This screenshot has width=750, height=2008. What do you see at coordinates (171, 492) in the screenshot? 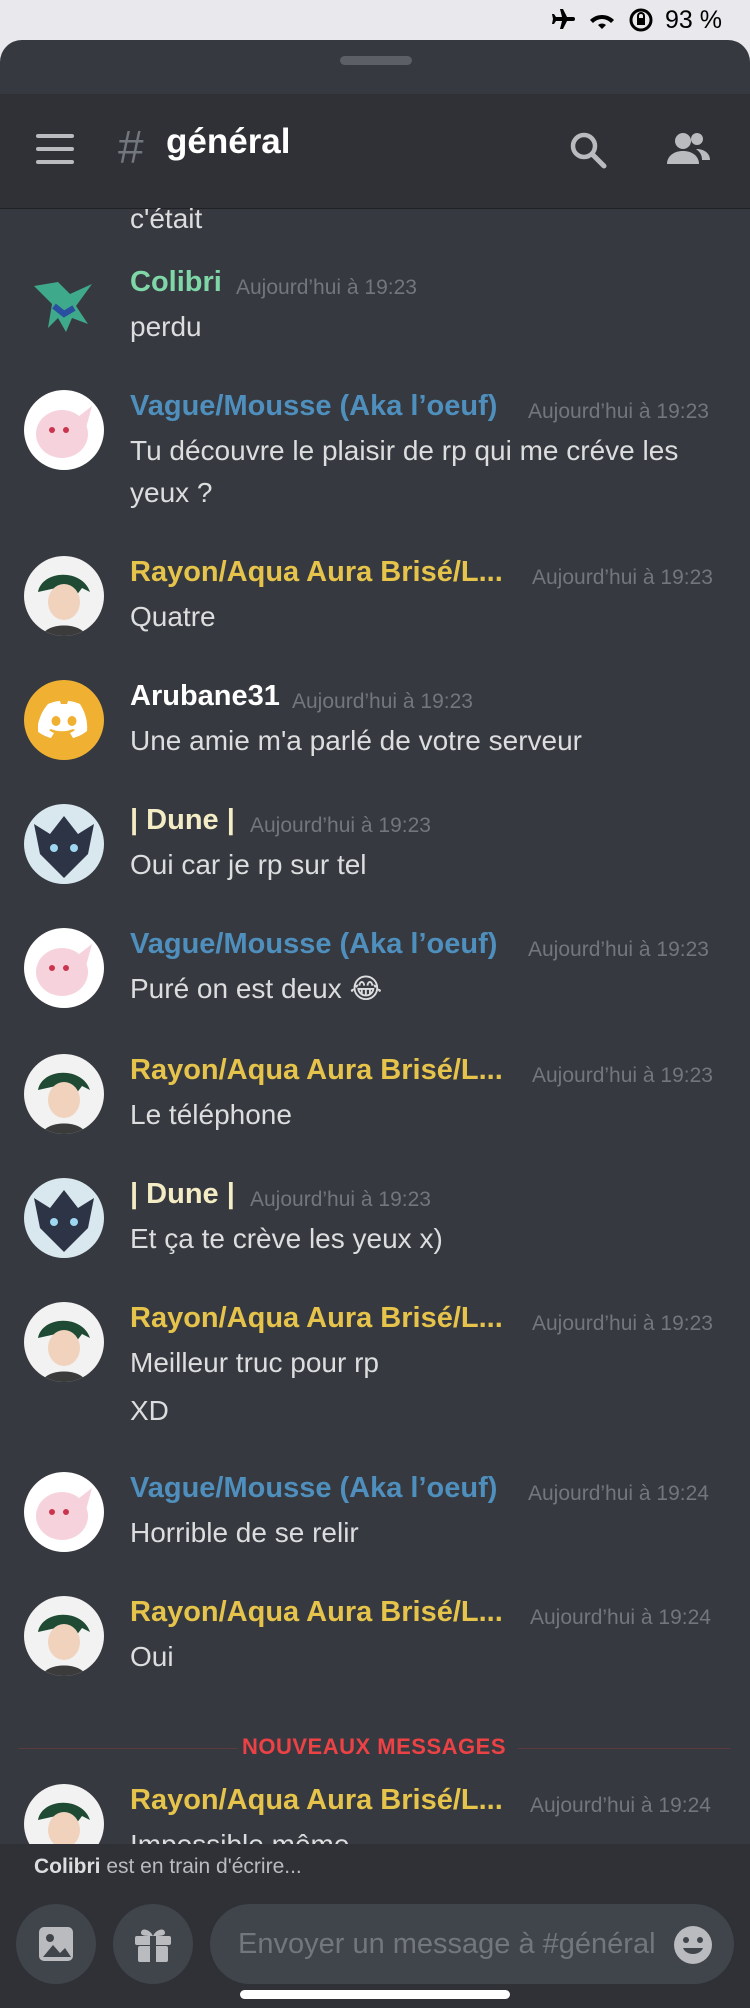
I see `message-text: yeux ?` at bounding box center [171, 492].